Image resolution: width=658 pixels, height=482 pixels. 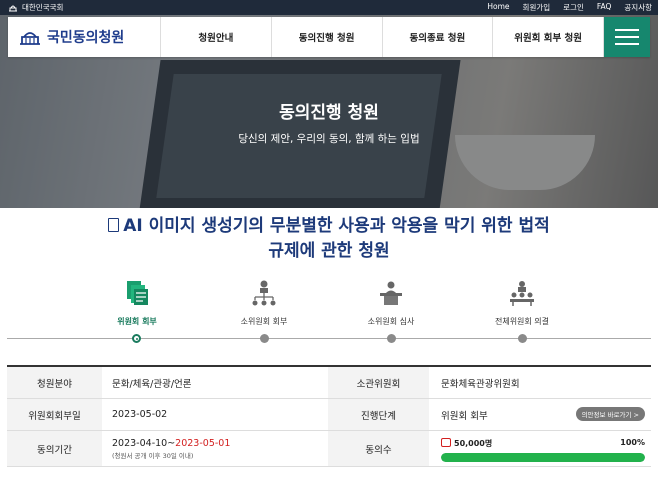 I want to click on site-logo: 국민동의청원, so click(x=84, y=37).